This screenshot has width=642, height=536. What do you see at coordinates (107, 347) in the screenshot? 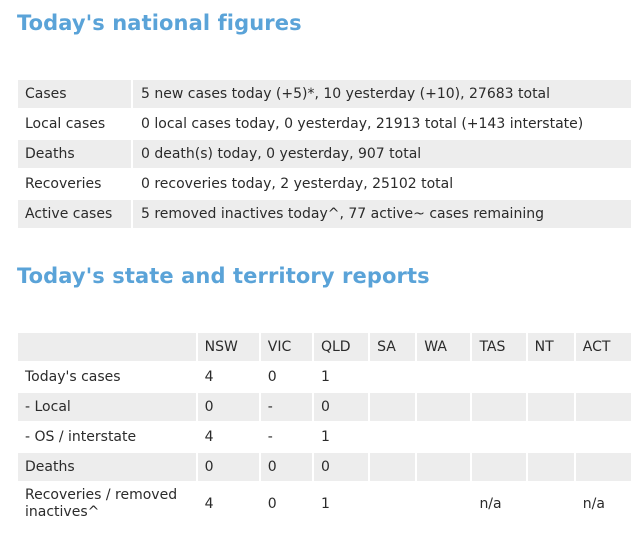
I see `corner-cell` at bounding box center [107, 347].